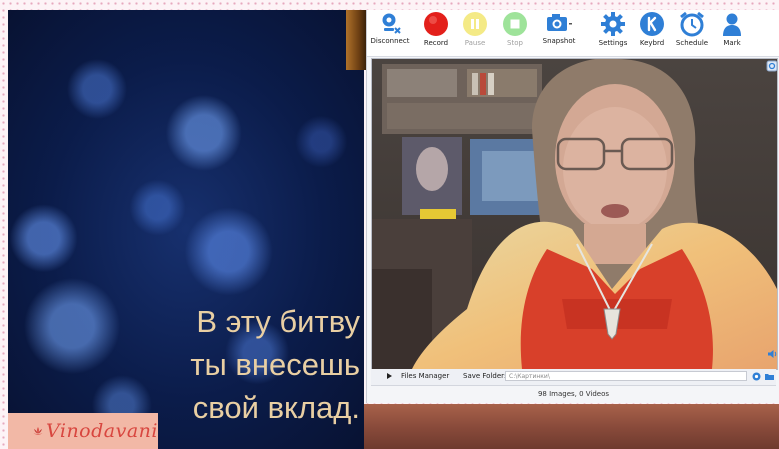 Image resolution: width=779 pixels, height=449 pixels. Describe the element at coordinates (38, 431) in the screenshot. I see `lotus-icon` at that location.